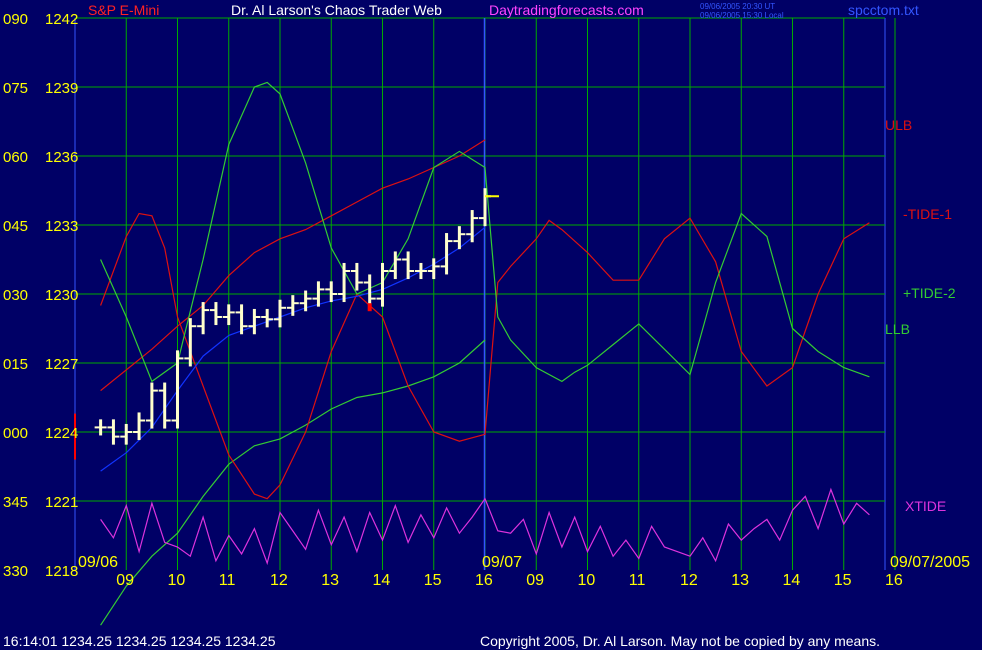  Describe the element at coordinates (883, 10) in the screenshot. I see `data-file-name: spcctom.txt` at that location.